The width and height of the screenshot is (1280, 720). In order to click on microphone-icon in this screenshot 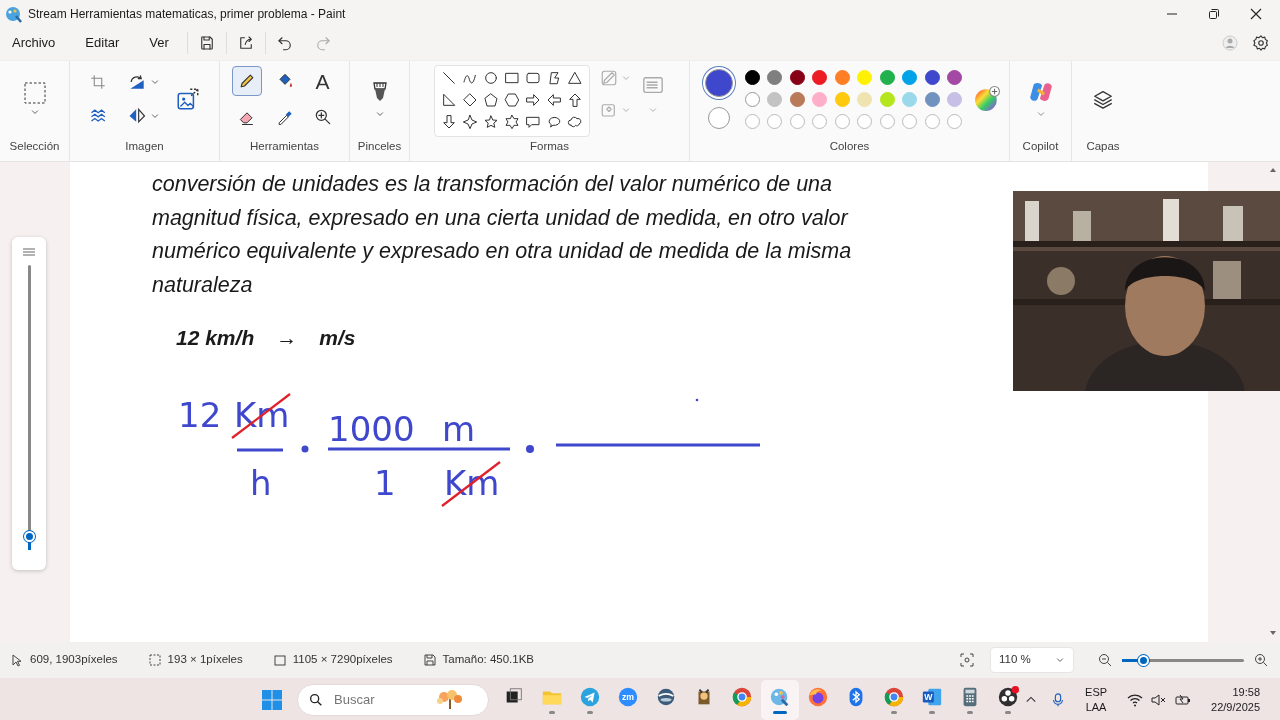, I will do `click(1058, 700)`.